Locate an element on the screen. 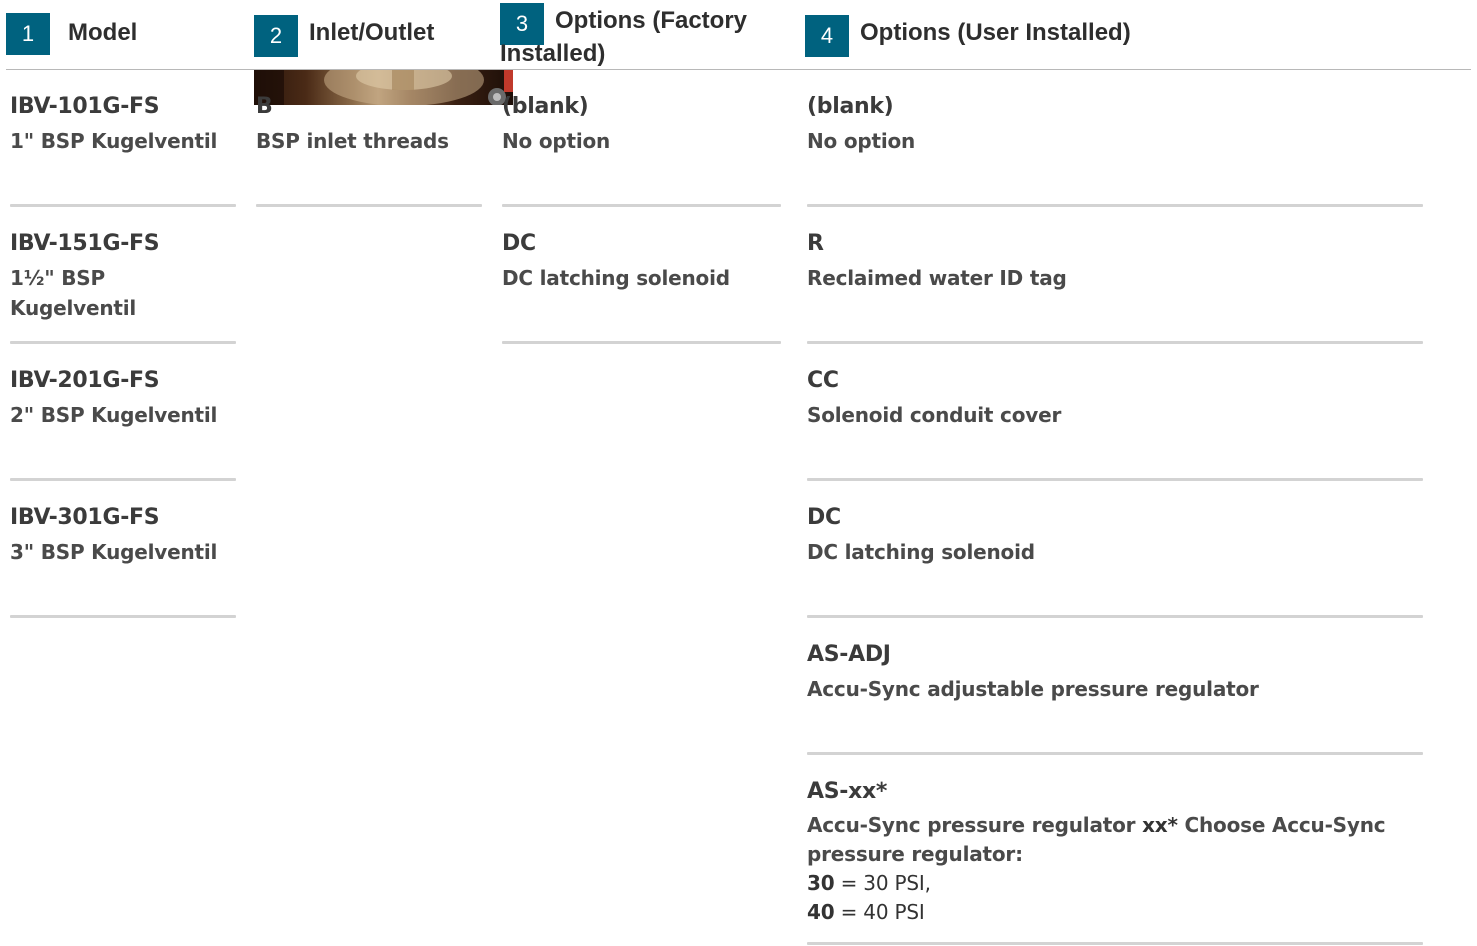 Image resolution: width=1477 pixels, height=946 pixels. user-option-desc: DC latching solenoid is located at coordinates (921, 552).